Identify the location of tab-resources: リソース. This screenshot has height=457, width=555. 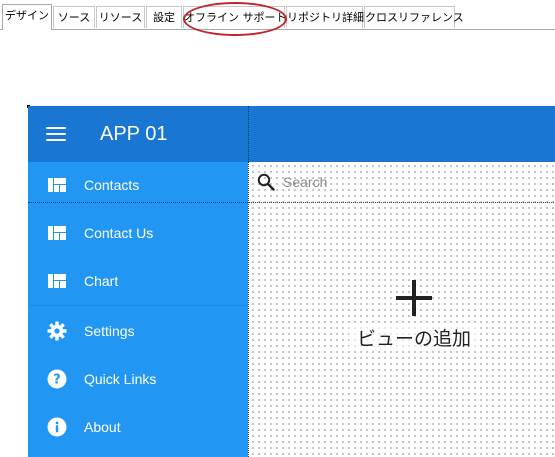
(120, 17).